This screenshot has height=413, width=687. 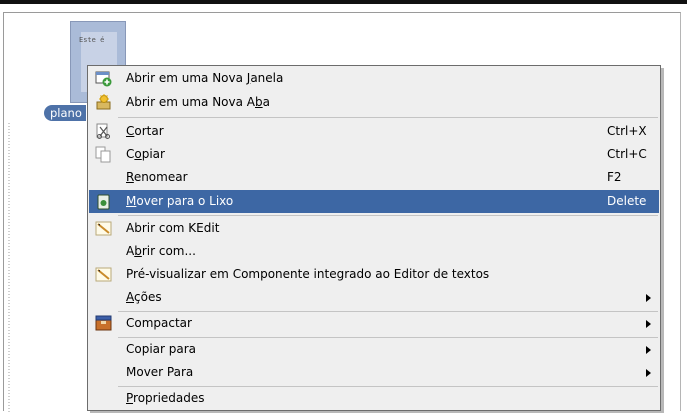 What do you see at coordinates (374, 297) in the screenshot?
I see `menu-item-actions: Ações` at bounding box center [374, 297].